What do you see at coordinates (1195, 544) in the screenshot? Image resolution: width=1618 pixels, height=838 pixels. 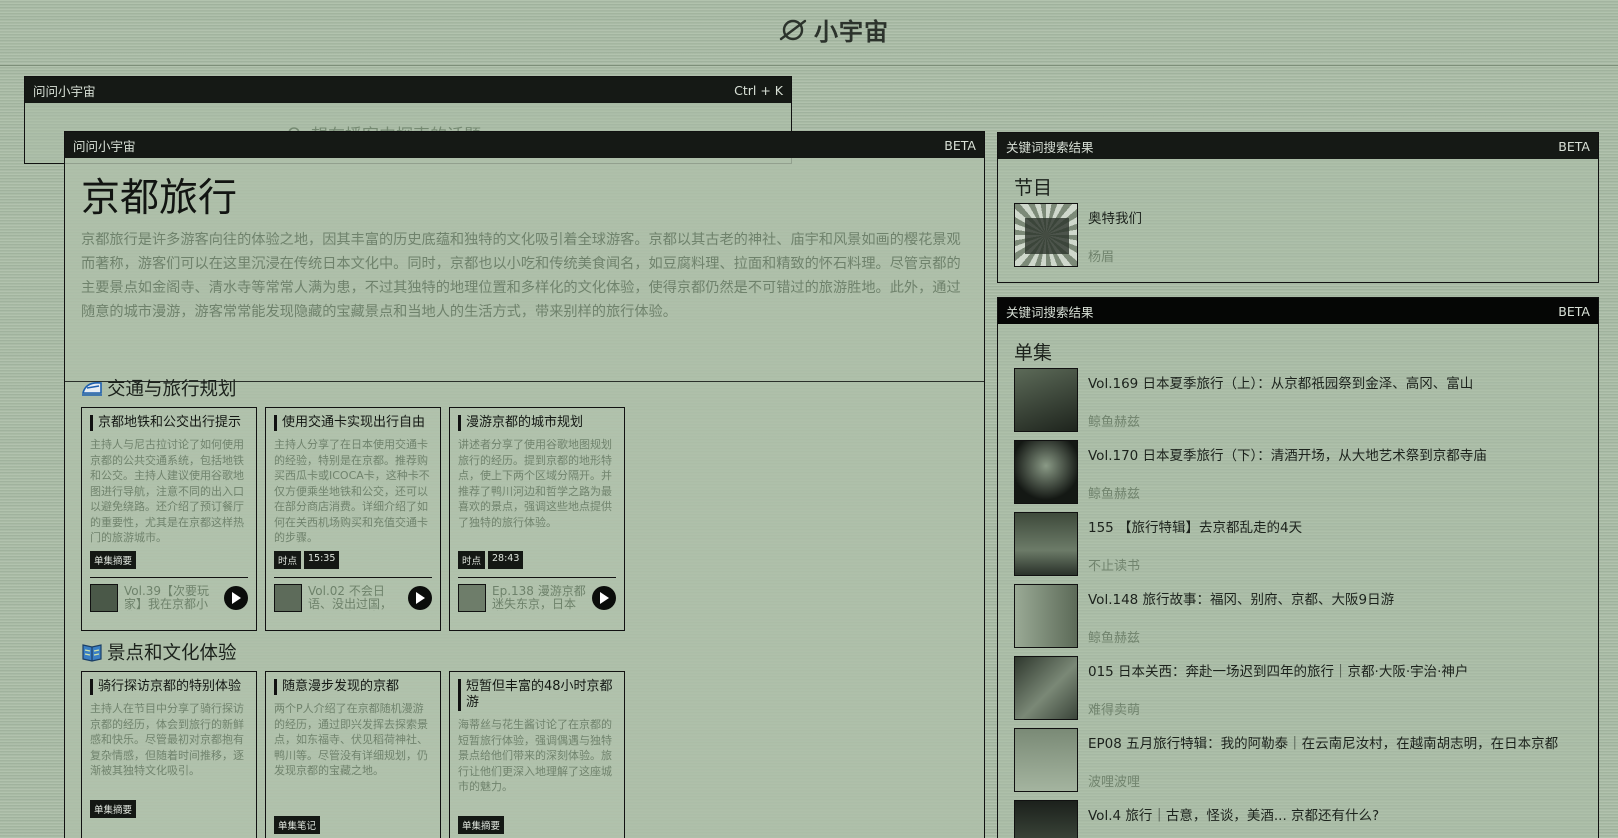 I see `episode-text: 155 【旅行特辑】去京都乱走的4天 不止读书` at bounding box center [1195, 544].